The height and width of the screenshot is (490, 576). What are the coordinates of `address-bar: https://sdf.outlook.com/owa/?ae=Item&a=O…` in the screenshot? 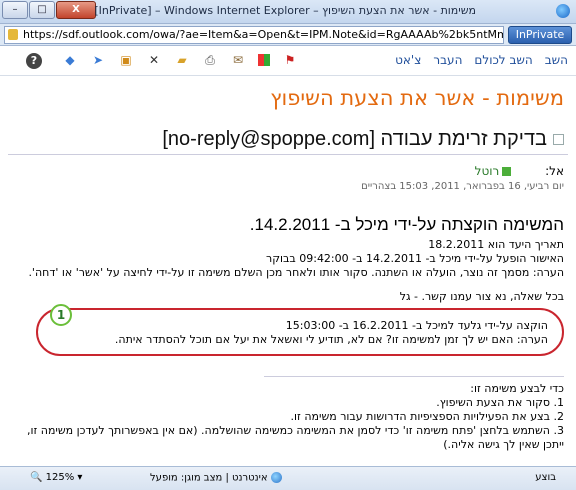 It's located at (288, 35).